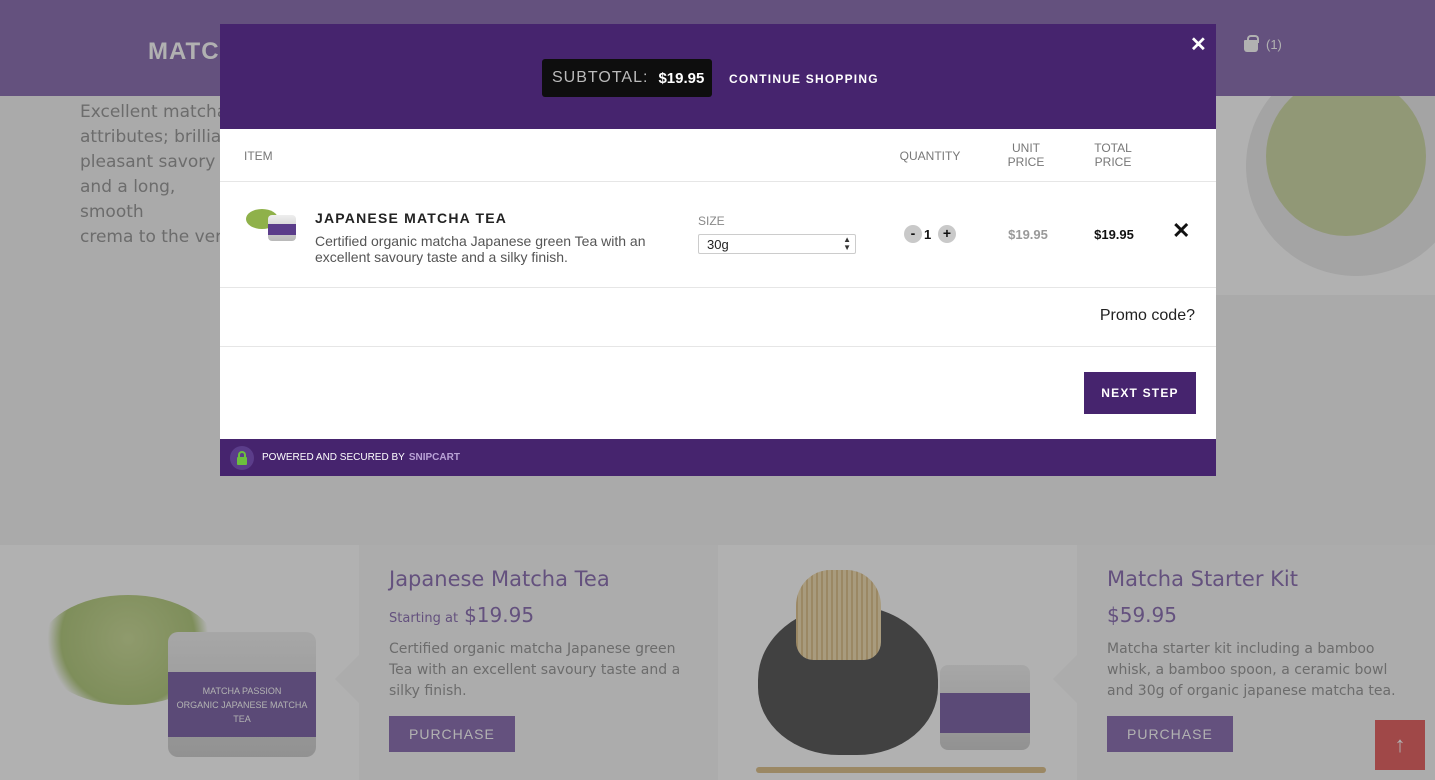 The image size is (1435, 780). What do you see at coordinates (1114, 234) in the screenshot?
I see `total-price: $19.95` at bounding box center [1114, 234].